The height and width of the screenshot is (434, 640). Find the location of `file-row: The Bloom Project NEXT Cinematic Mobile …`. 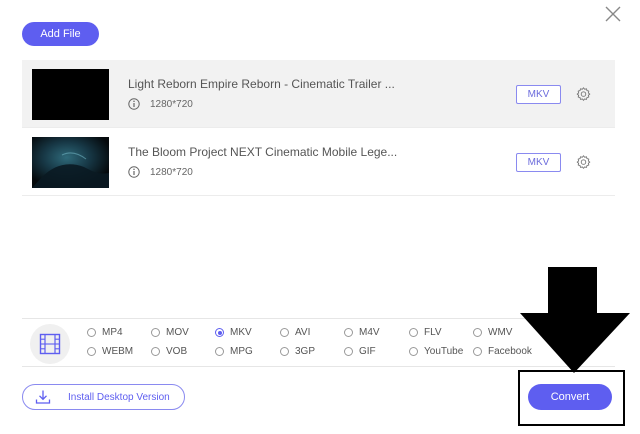

file-row: The Bloom Project NEXT Cinematic Mobile … is located at coordinates (318, 162).